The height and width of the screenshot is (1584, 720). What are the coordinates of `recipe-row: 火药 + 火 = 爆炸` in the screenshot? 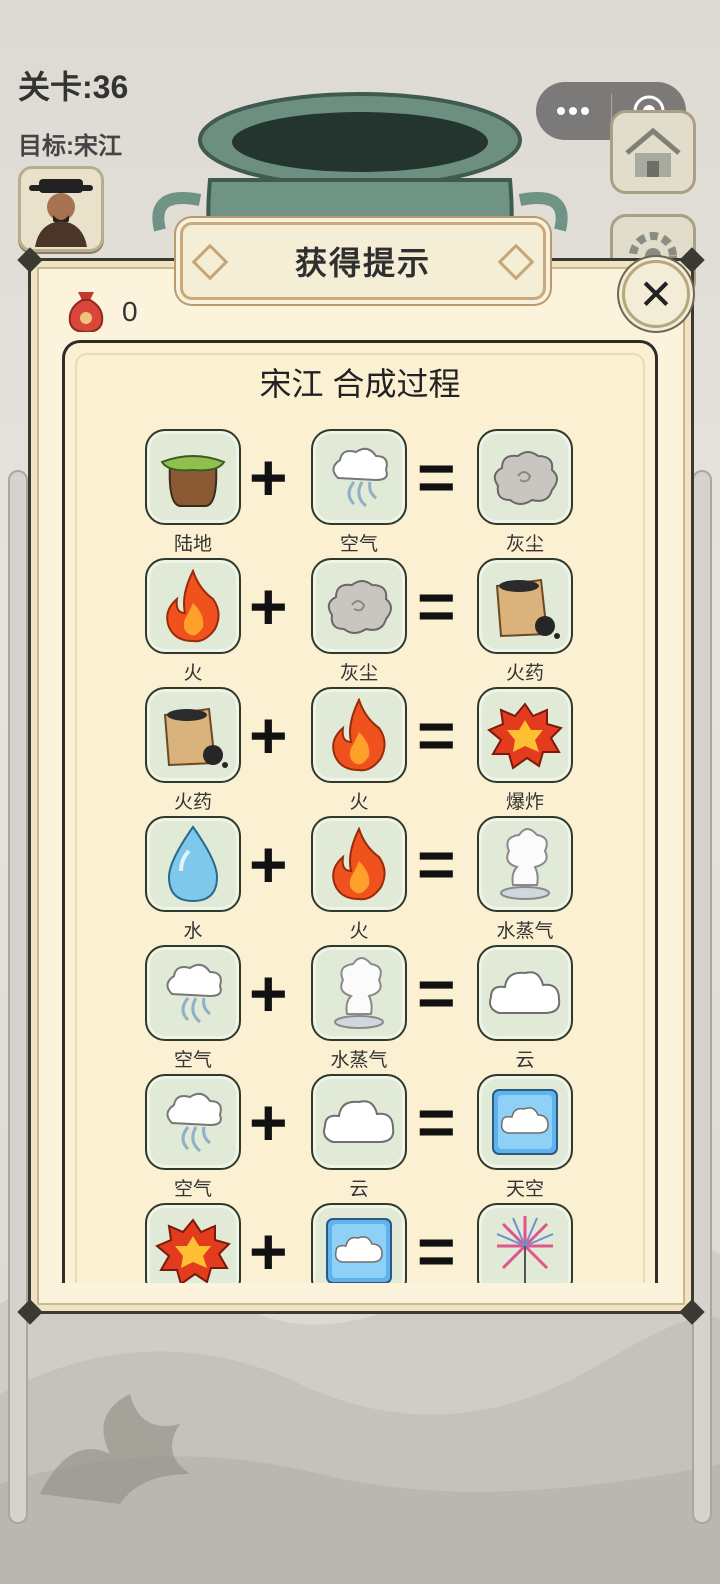 It's located at (390, 751).